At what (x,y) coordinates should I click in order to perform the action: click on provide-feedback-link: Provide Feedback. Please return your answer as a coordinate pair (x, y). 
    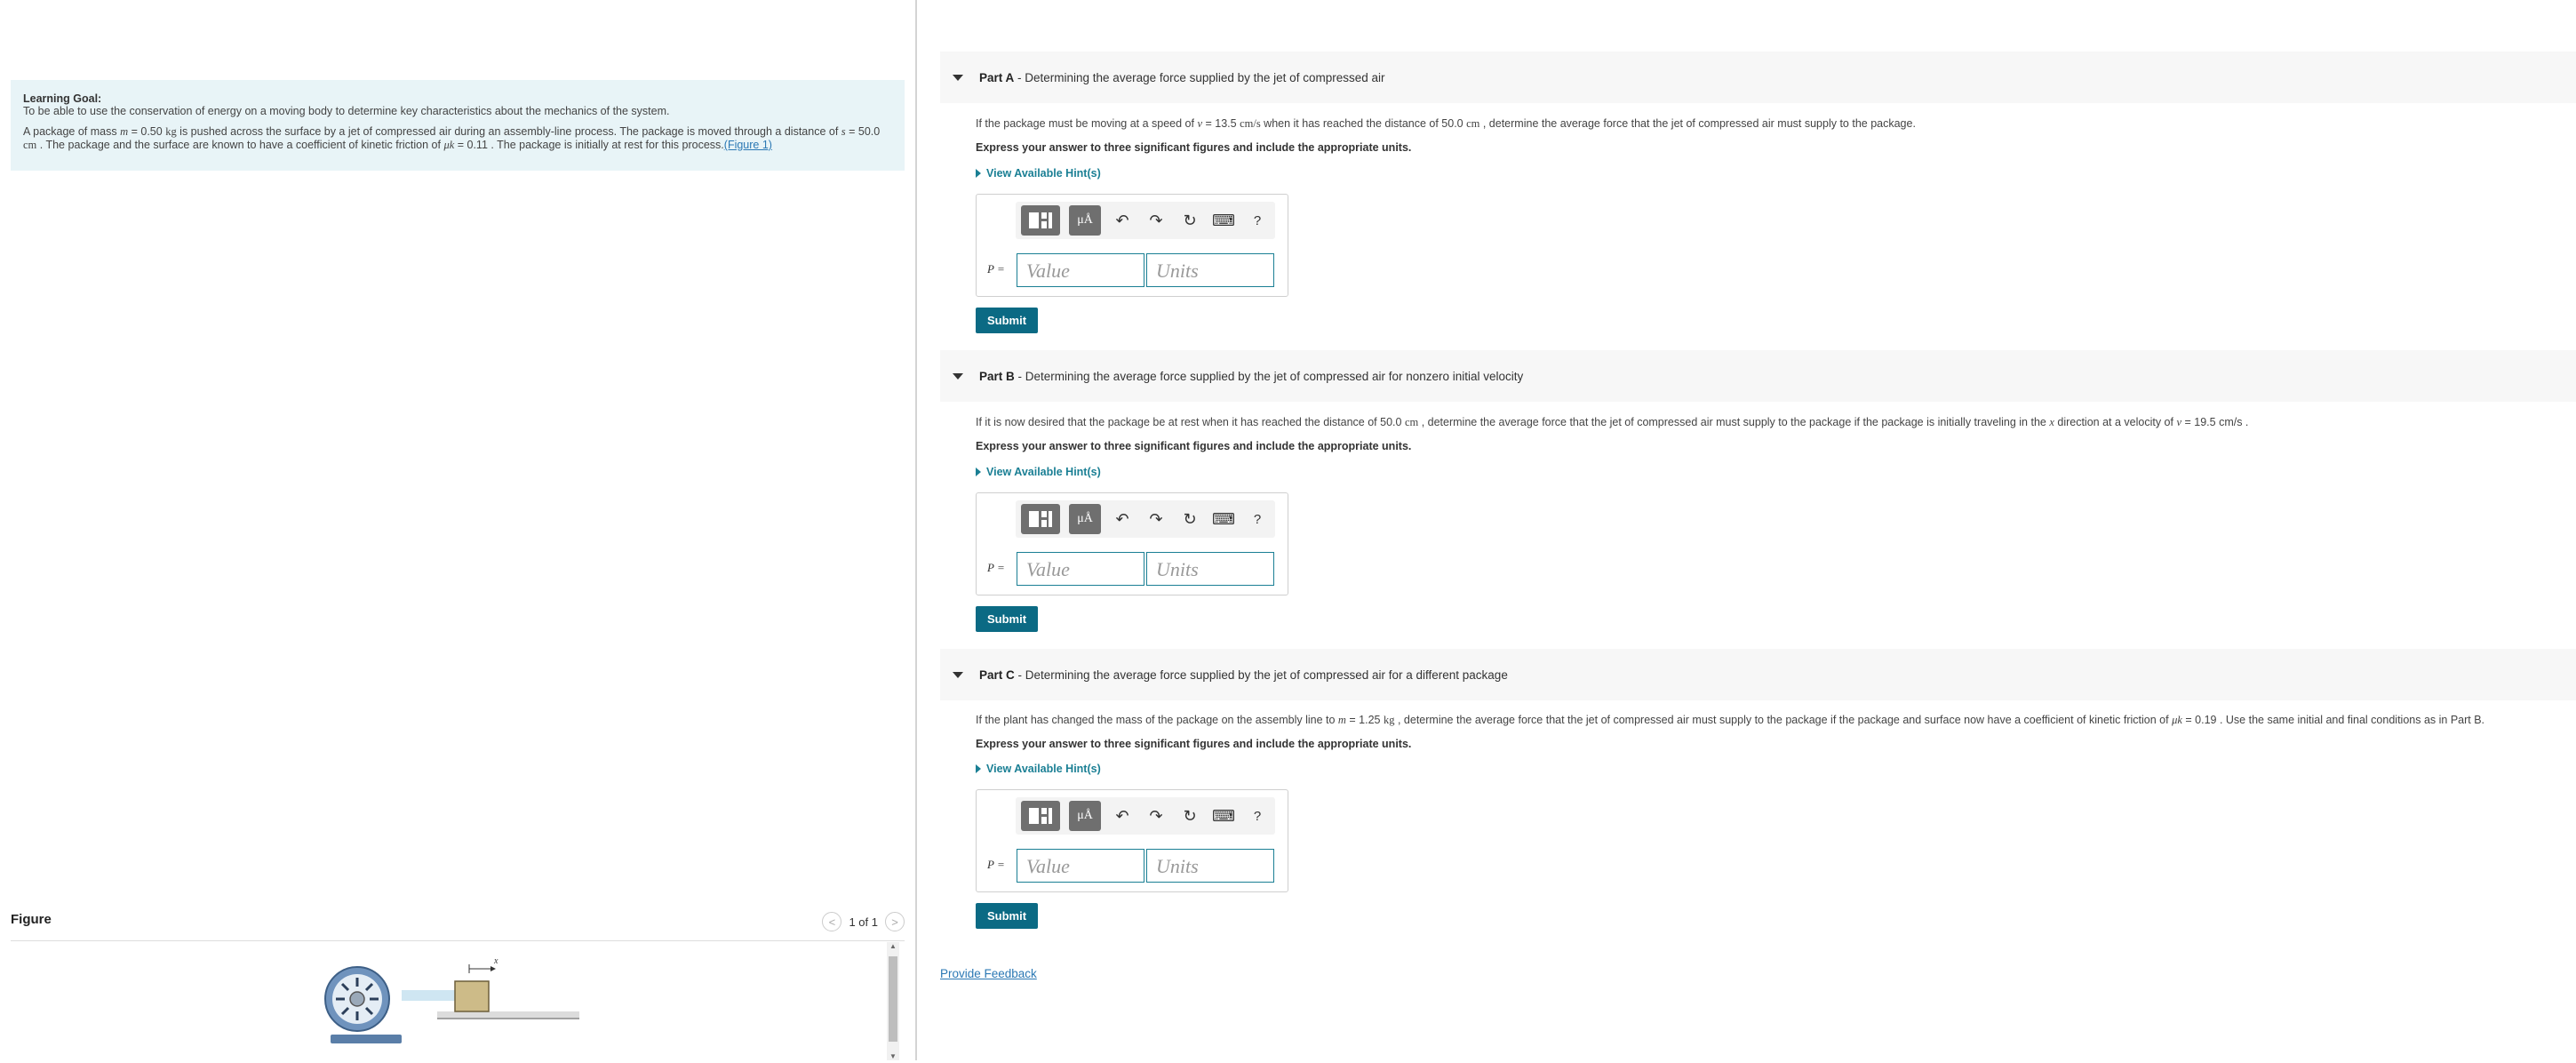
    Looking at the image, I should click on (989, 973).